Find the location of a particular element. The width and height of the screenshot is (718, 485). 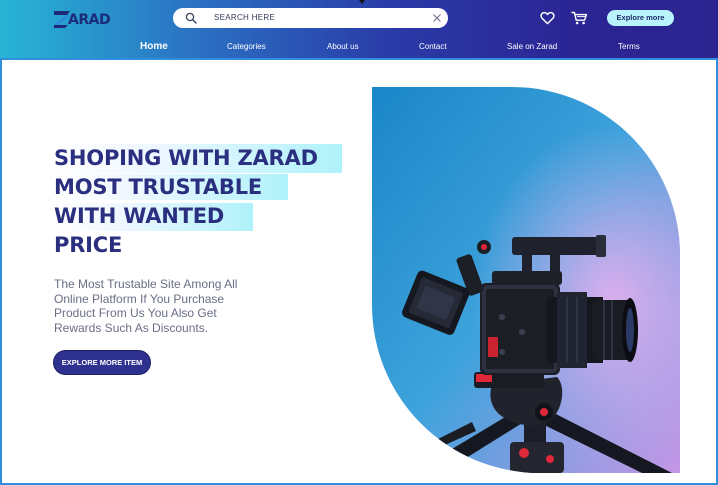

frame-border-left is located at coordinates (1, 271).